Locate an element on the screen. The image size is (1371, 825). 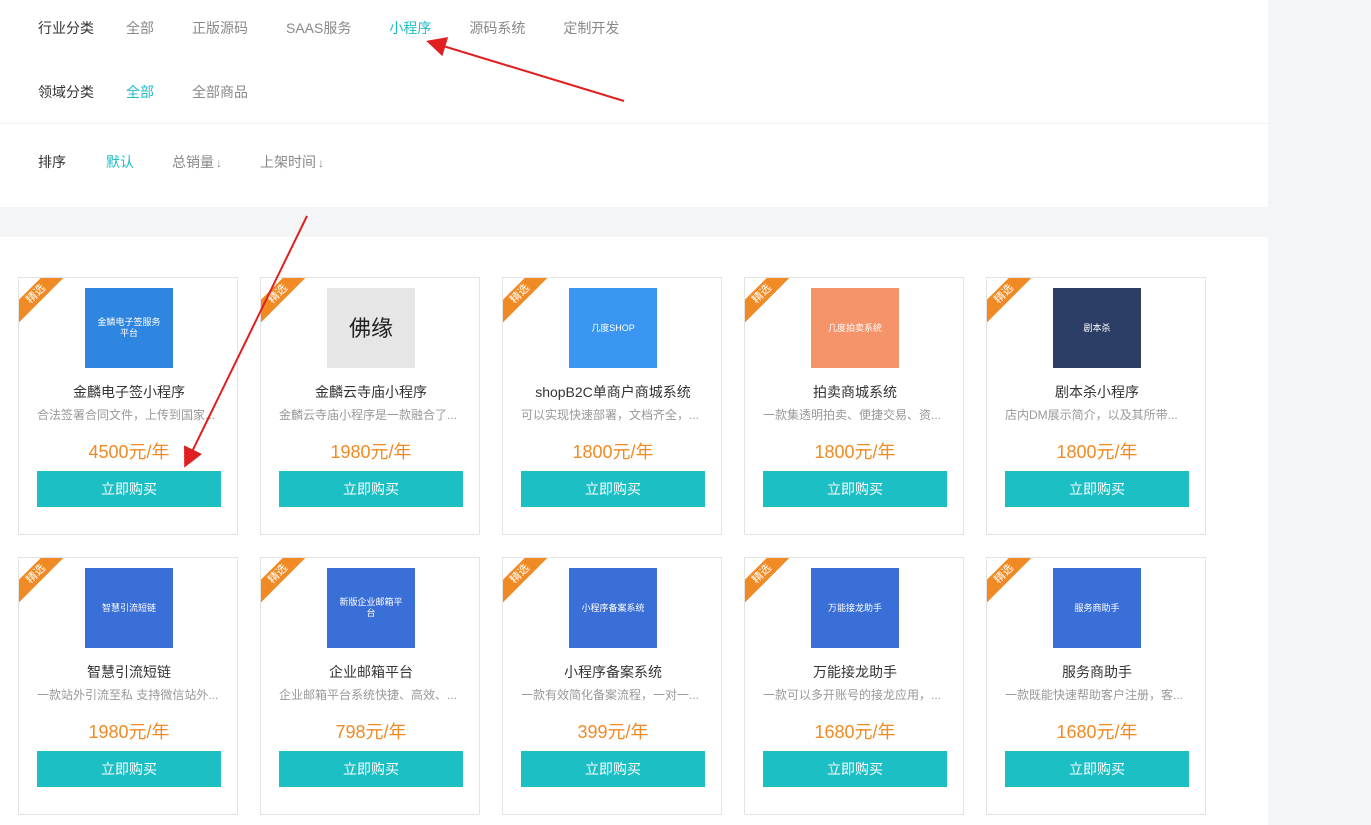
product-thumbnail: 万能接龙助手 is located at coordinates (855, 608).